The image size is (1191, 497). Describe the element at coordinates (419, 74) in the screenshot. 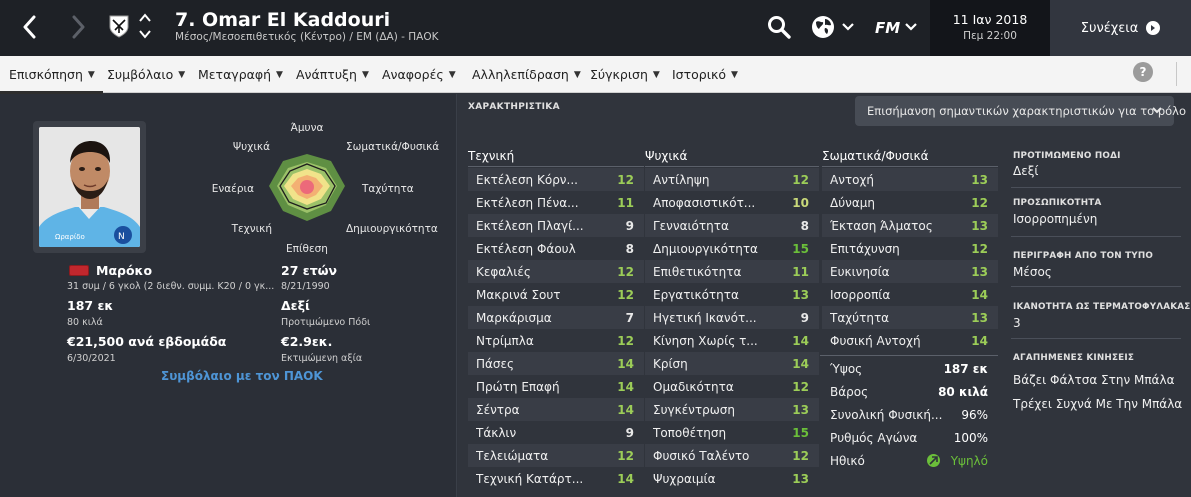

I see `tab-reports: Αναφορές ▼` at that location.